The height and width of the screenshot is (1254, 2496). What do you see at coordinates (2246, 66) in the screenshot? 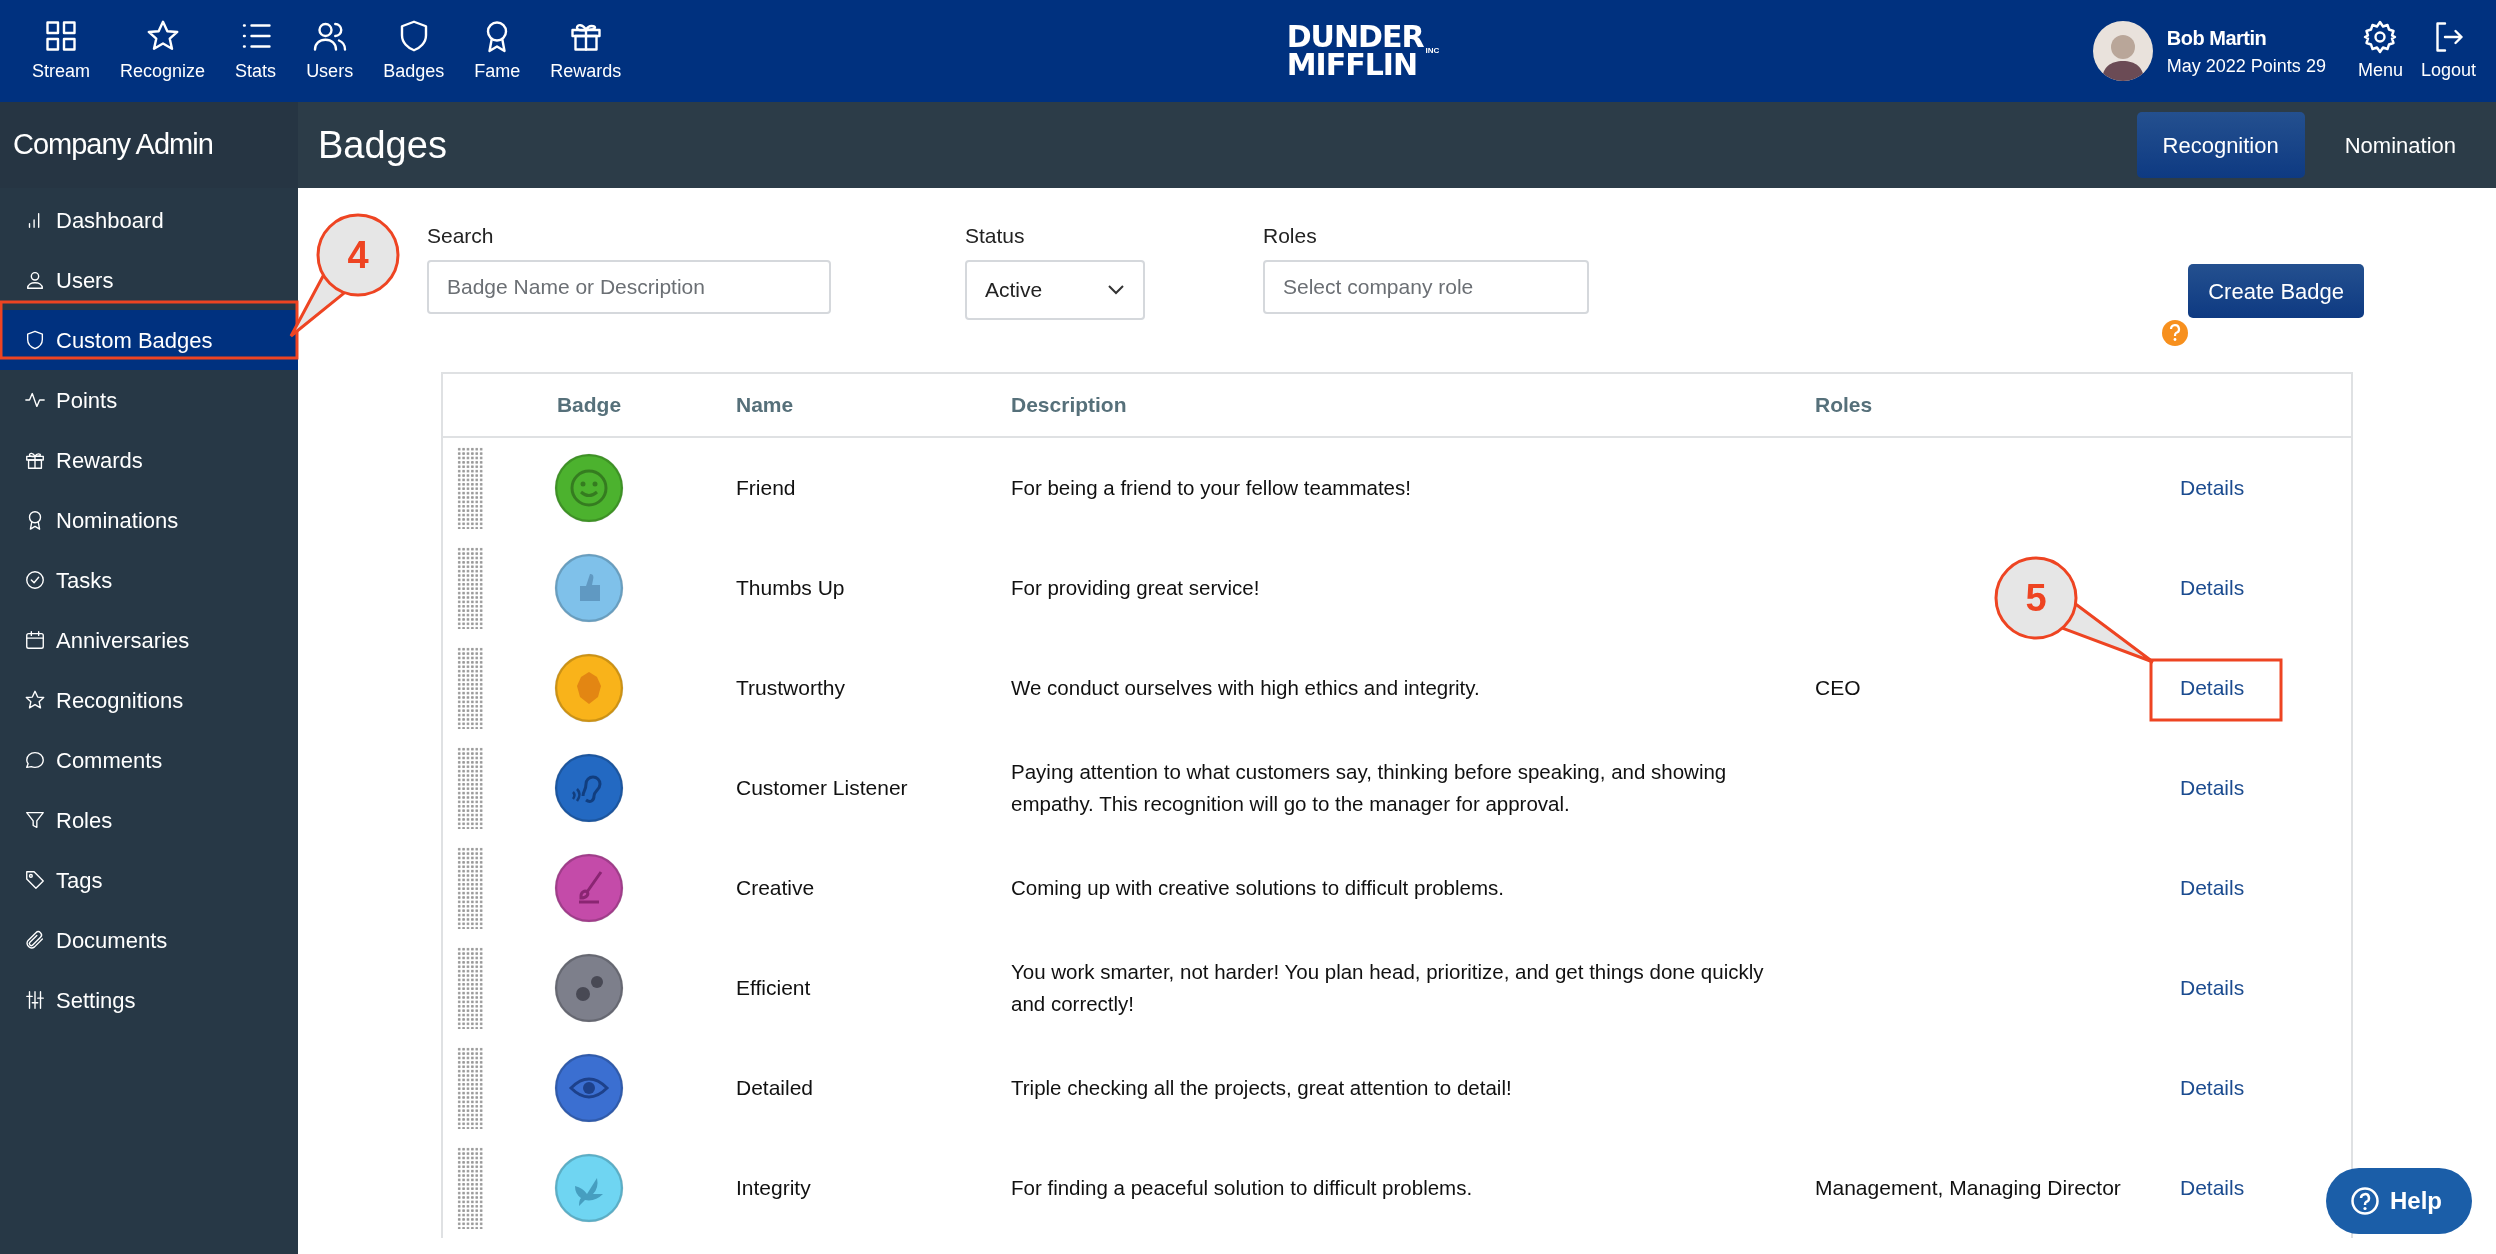
I see `user-points: May 2022 Points 29` at bounding box center [2246, 66].